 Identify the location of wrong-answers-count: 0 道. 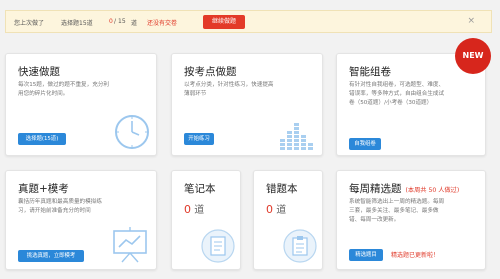
(276, 208).